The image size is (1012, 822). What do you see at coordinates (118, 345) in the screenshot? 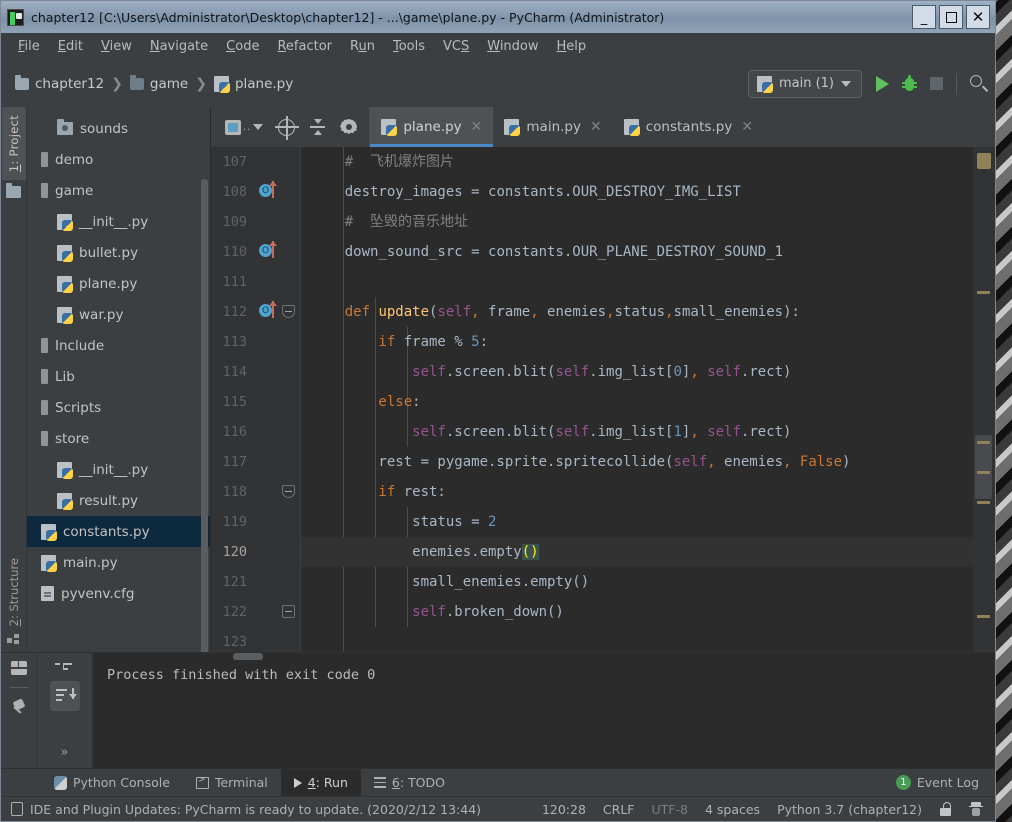
I see `tree-item-include: Include` at bounding box center [118, 345].